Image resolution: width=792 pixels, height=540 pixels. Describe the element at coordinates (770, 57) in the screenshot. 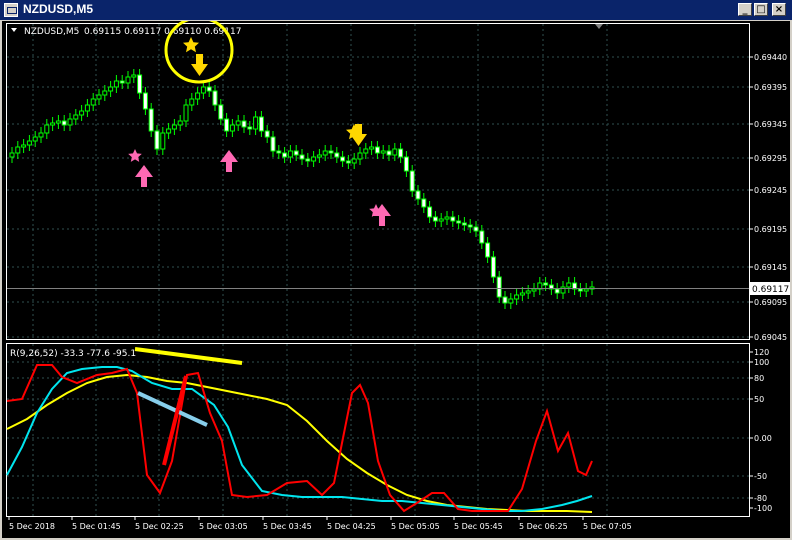

I see `price-tick-label: 0.69440` at that location.